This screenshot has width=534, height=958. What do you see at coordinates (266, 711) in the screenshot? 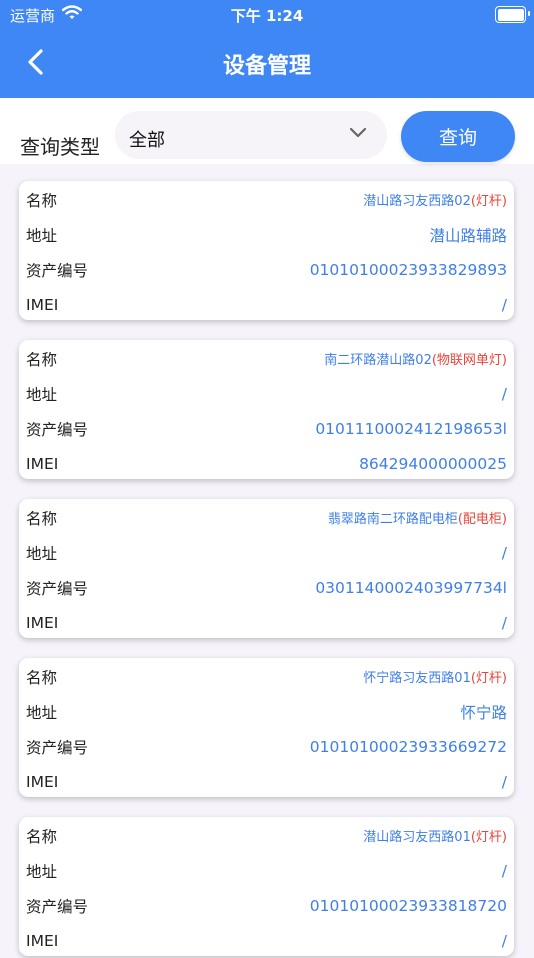
I see `device-address-row: 地址 怀宁路` at bounding box center [266, 711].